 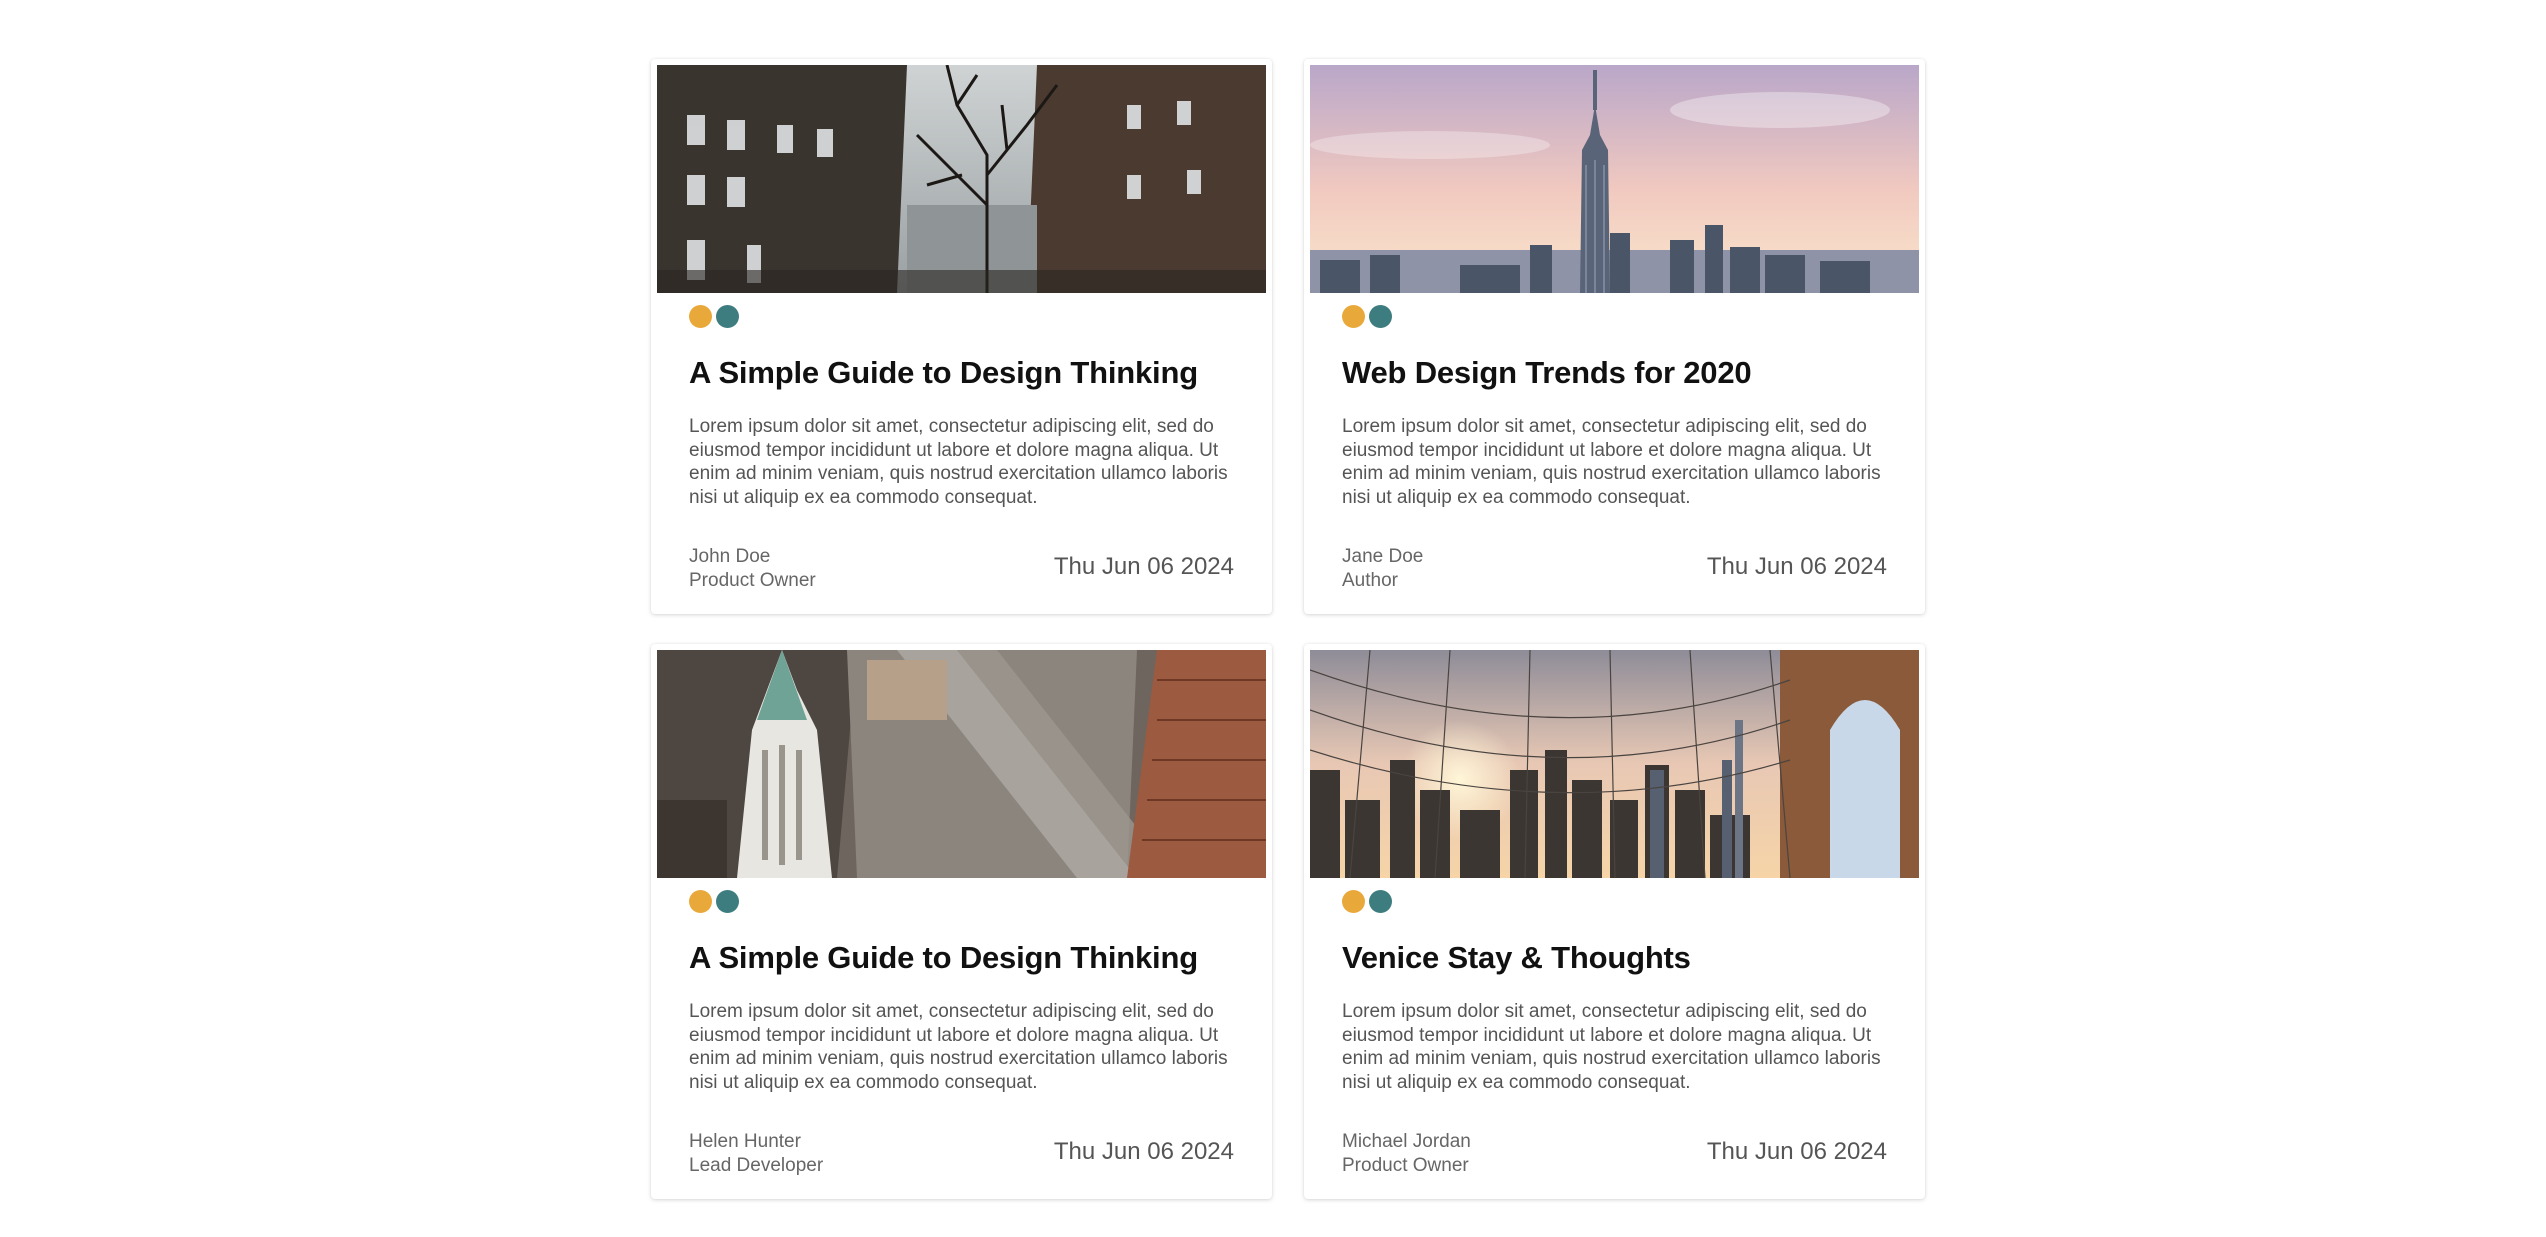 I want to click on skyline-sunset-image, so click(x=1614, y=179).